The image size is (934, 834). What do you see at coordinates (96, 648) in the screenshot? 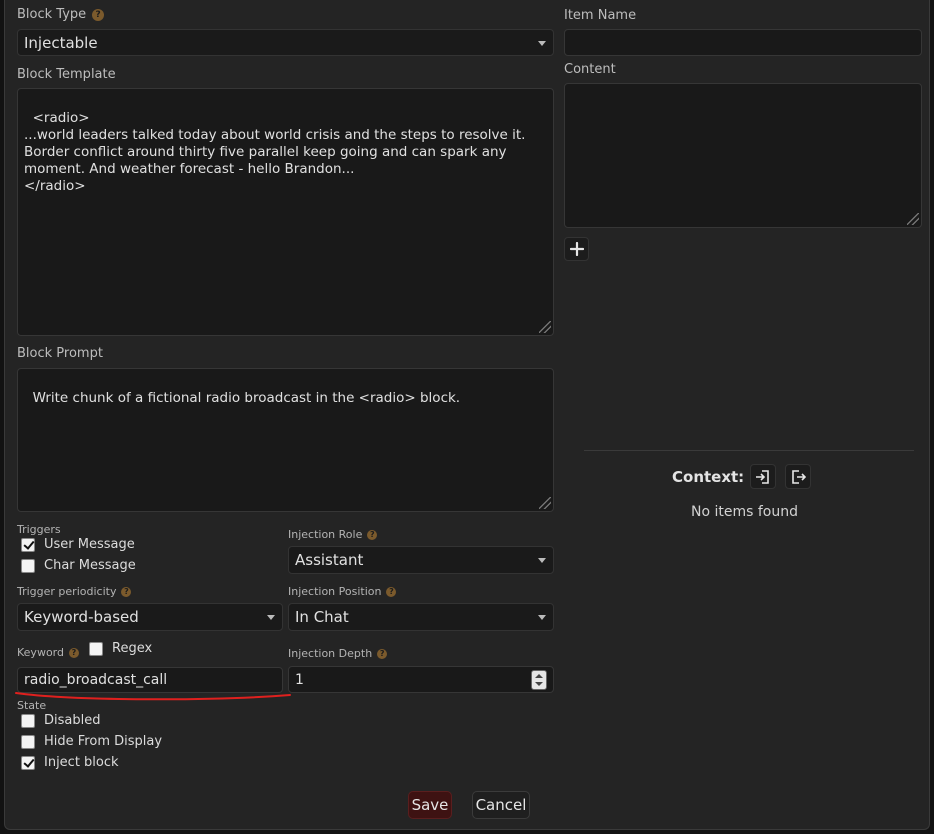
I see `regex-checkbox` at bounding box center [96, 648].